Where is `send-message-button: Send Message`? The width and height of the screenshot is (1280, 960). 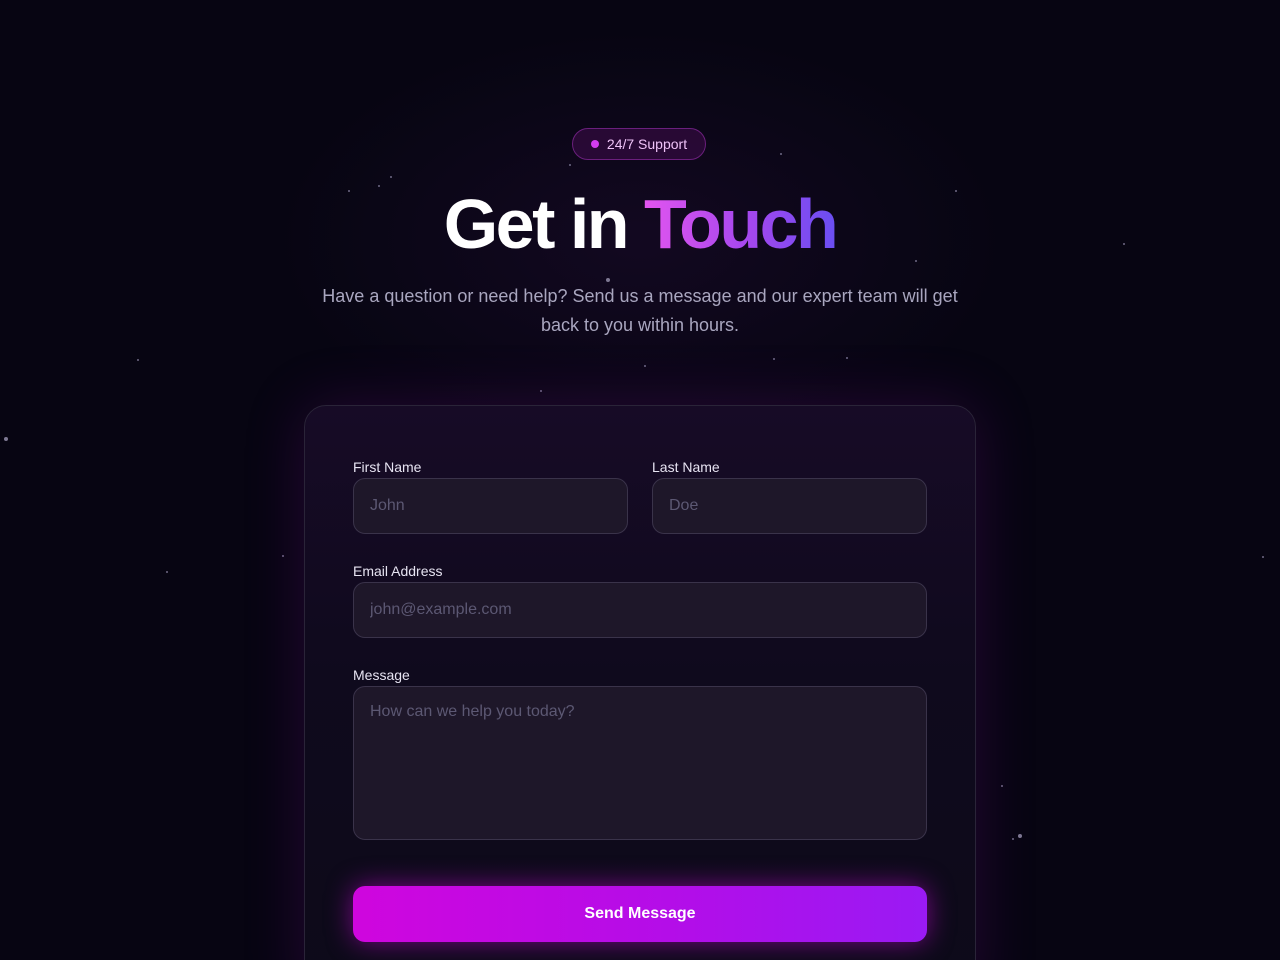
send-message-button: Send Message is located at coordinates (640, 914).